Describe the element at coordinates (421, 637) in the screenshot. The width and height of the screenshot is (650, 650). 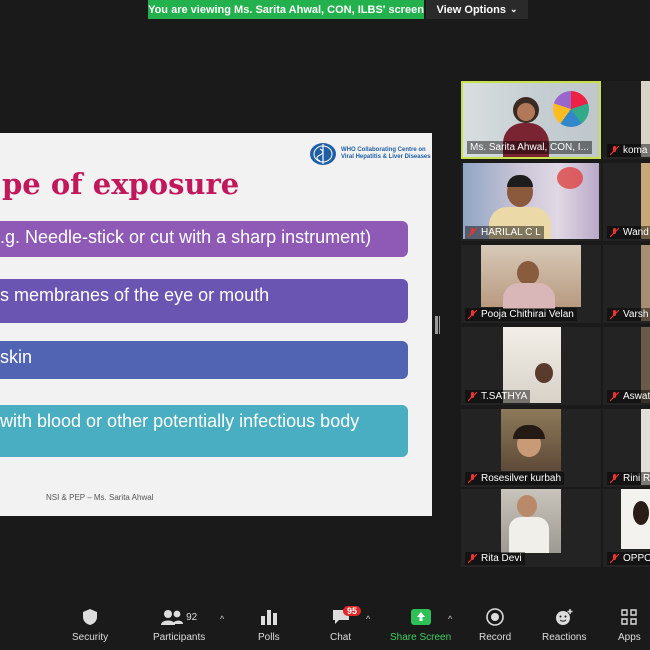
I see `share-screen-label: Share Screen` at that location.